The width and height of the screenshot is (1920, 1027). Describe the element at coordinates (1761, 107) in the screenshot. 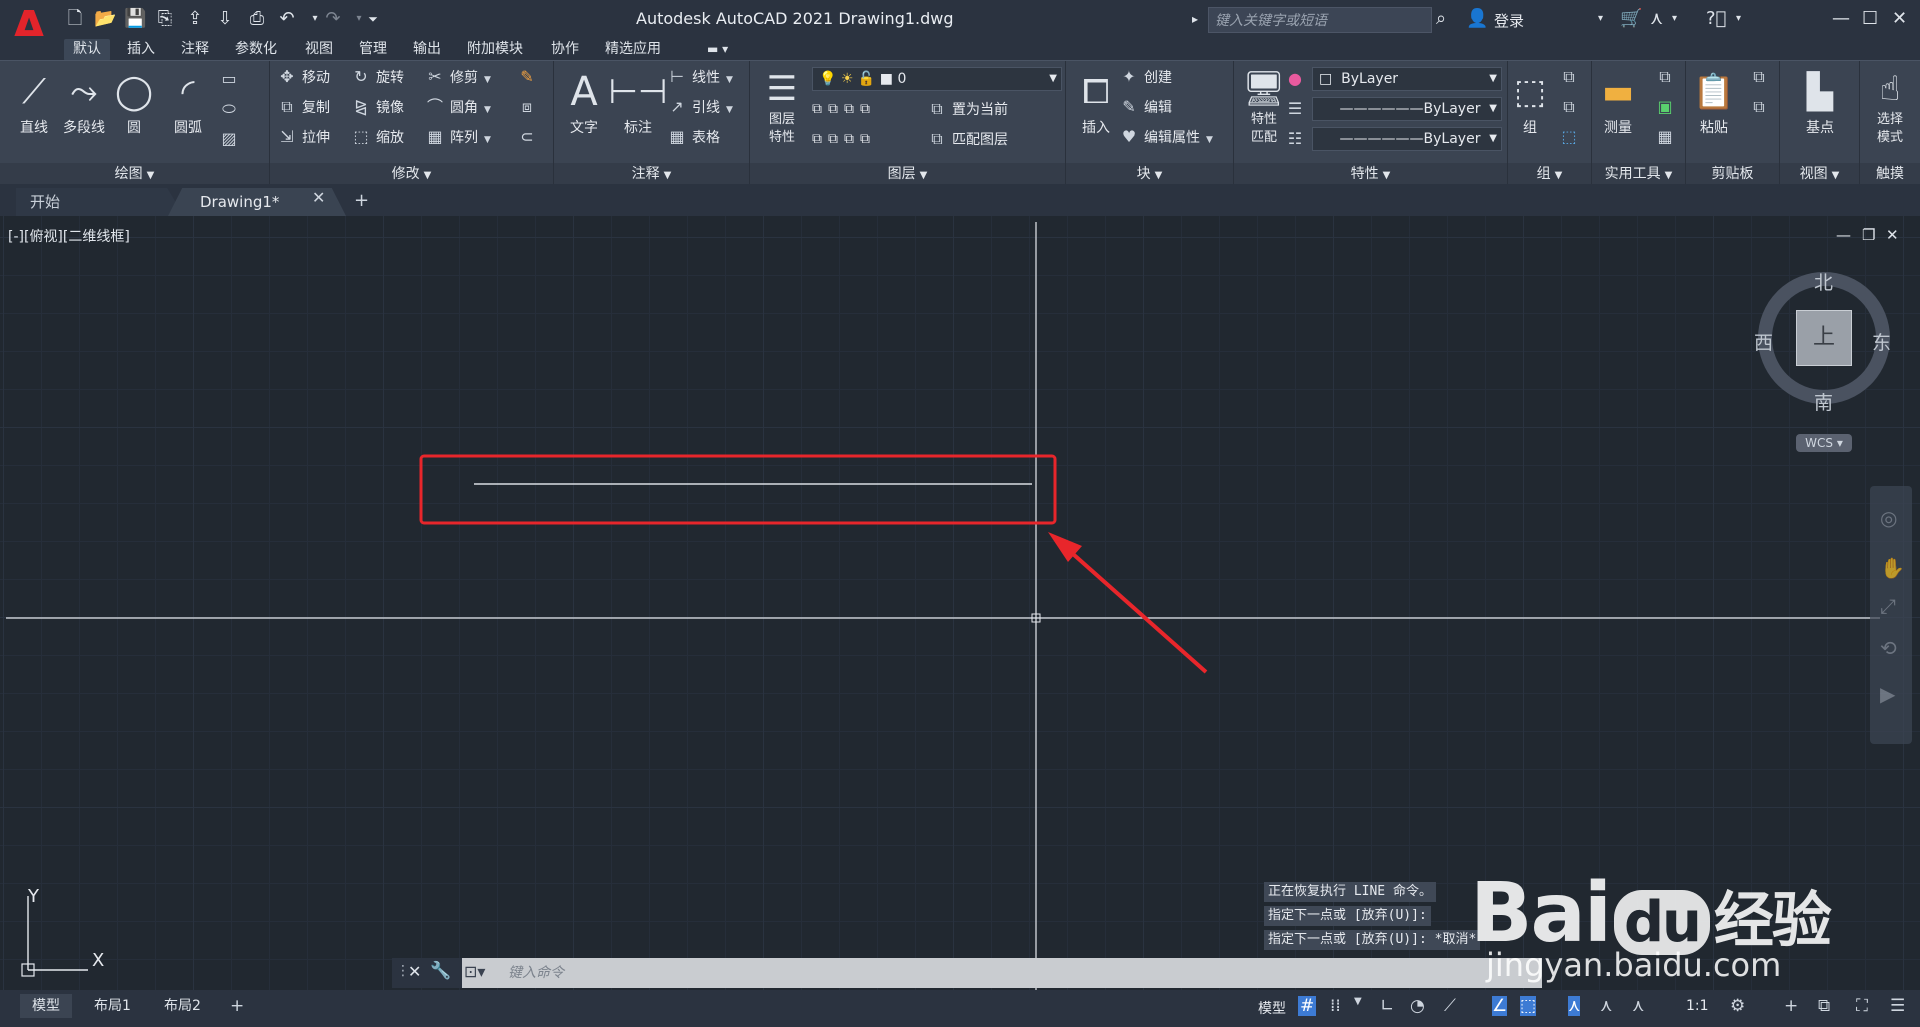

I see `copy-clip-icon: ⧉` at that location.